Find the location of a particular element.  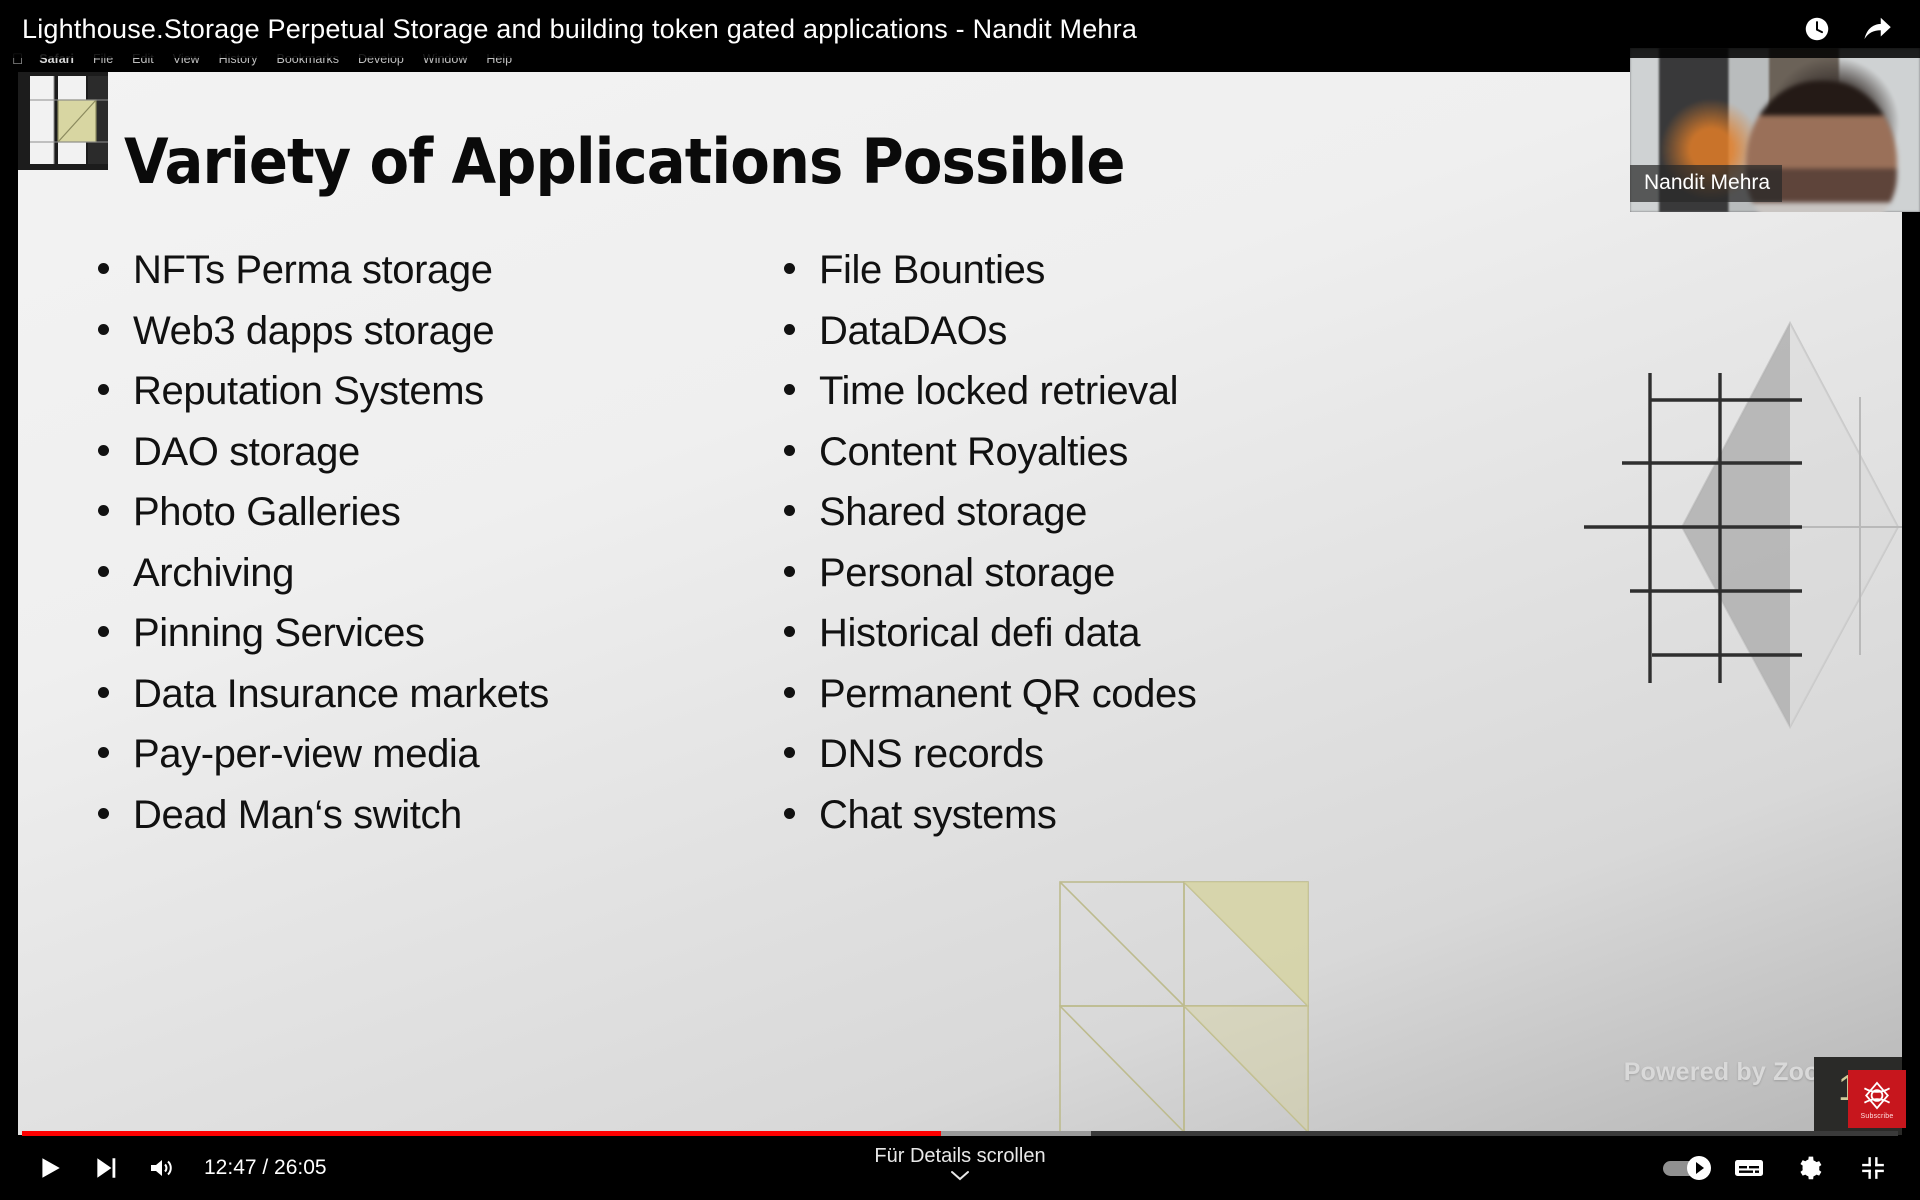

exit-fullscreen-button is located at coordinates (1873, 1168).